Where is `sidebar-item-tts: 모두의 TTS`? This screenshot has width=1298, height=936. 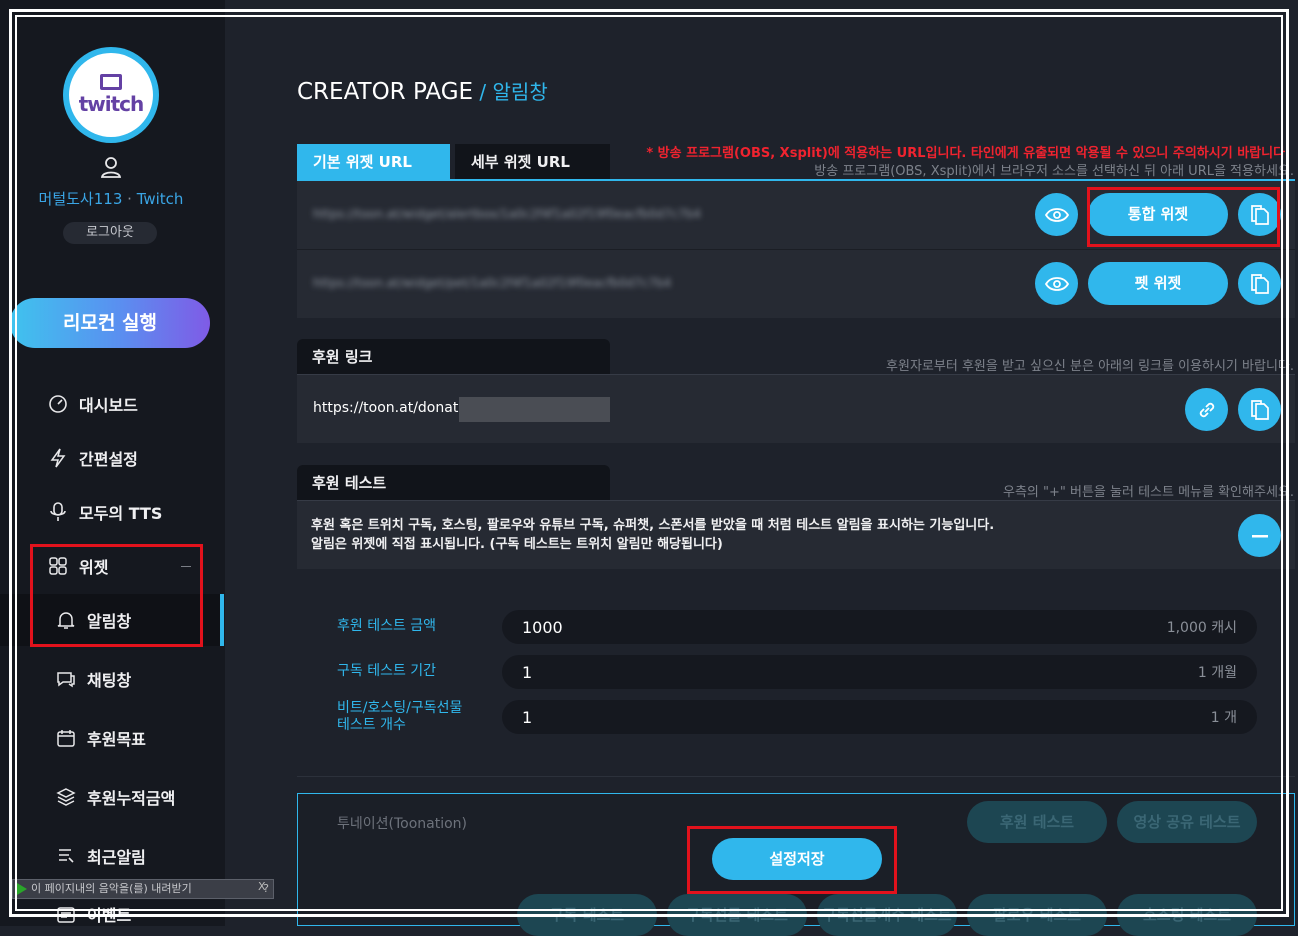
sidebar-item-tts: 모두의 TTS is located at coordinates (158, 512).